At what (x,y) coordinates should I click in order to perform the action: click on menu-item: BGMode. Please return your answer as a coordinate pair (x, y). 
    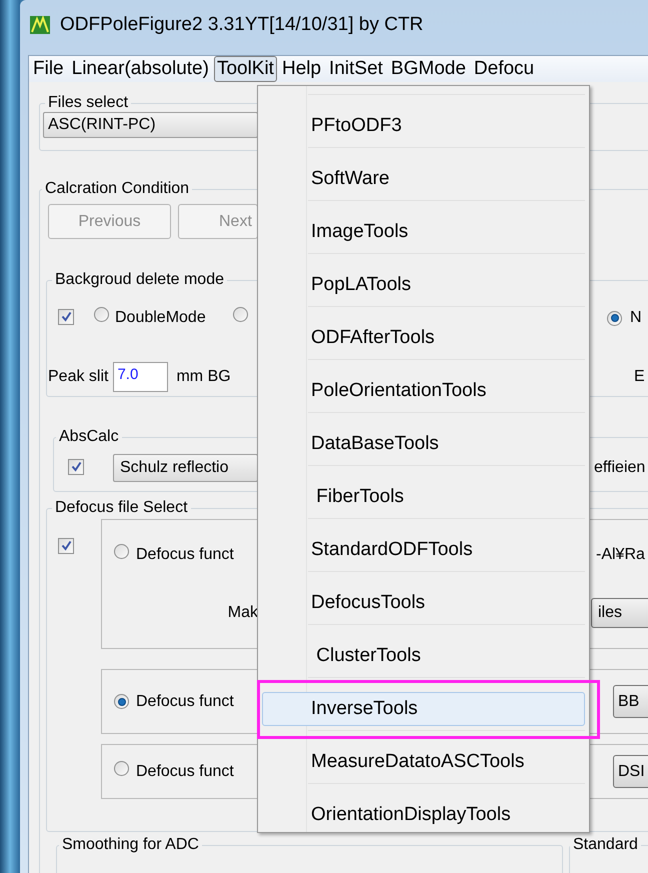
    Looking at the image, I should click on (428, 69).